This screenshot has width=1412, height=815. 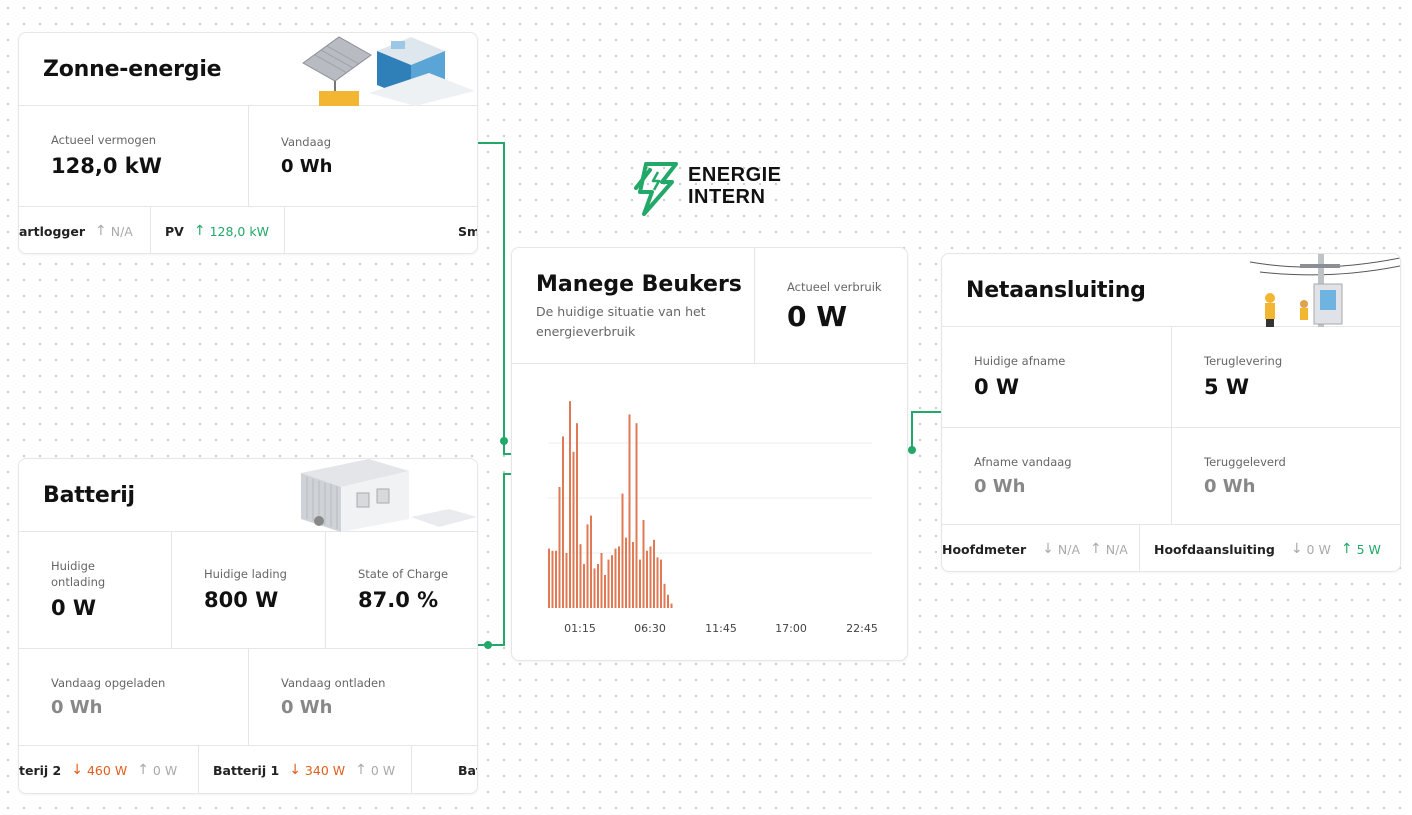 I want to click on grid-stat-feed-in: Teruglevering 5 W, so click(x=1286, y=377).